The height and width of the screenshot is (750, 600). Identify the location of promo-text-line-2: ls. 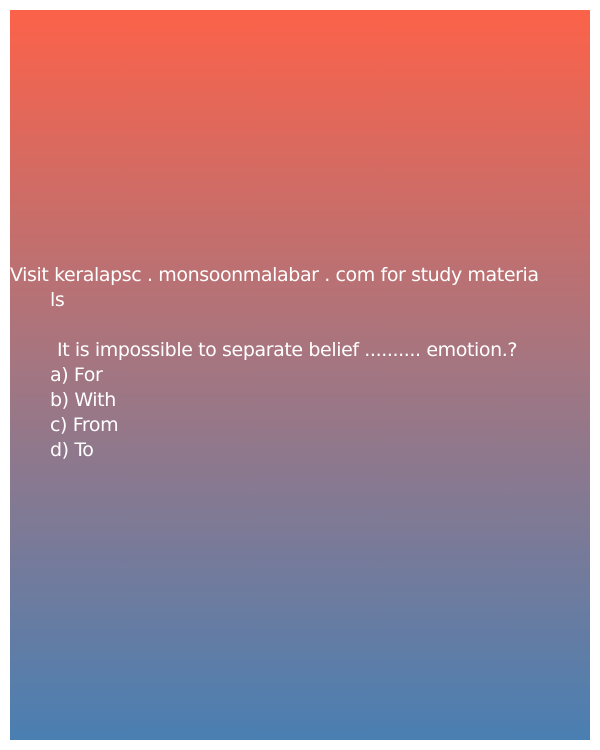
(57, 300).